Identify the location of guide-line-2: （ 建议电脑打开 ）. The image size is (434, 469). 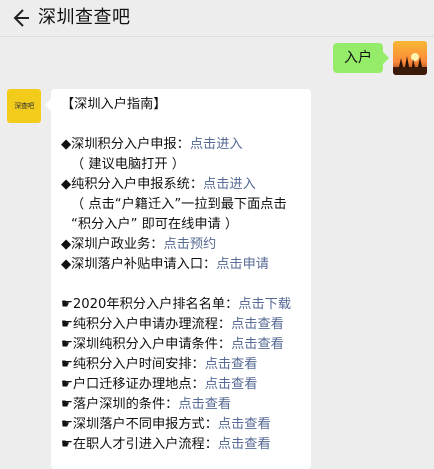
(128, 164).